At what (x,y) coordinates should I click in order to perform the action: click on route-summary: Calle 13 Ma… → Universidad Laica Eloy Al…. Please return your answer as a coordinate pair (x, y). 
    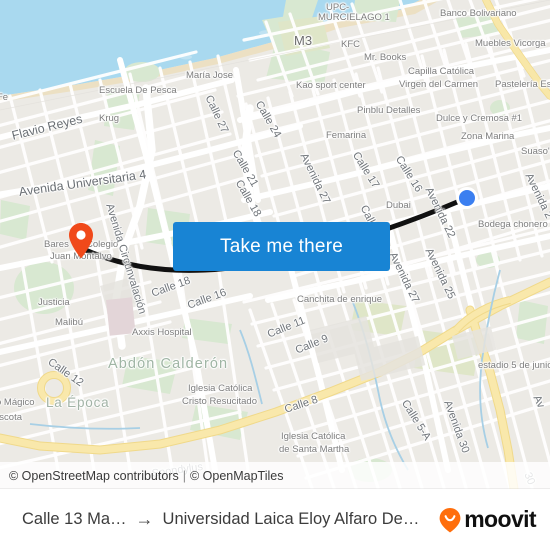
    Looking at the image, I should click on (219, 519).